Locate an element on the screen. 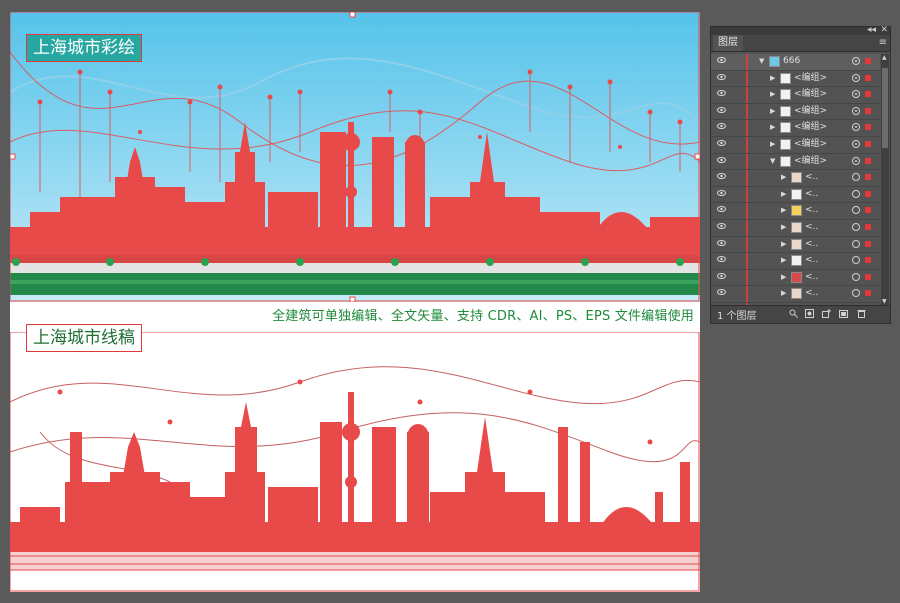 This screenshot has height=603, width=900. scroll-down-icon: ▼ is located at coordinates (884, 301).